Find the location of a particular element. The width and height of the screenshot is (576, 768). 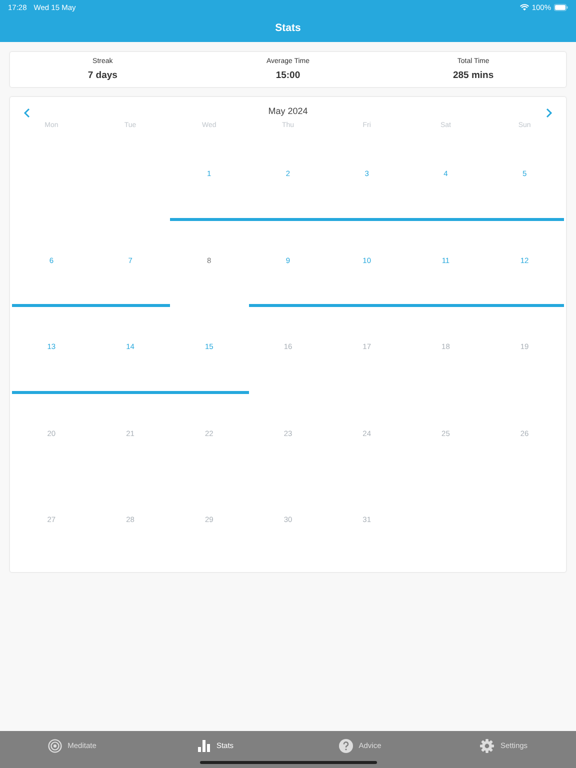

target-icon is located at coordinates (55, 745).